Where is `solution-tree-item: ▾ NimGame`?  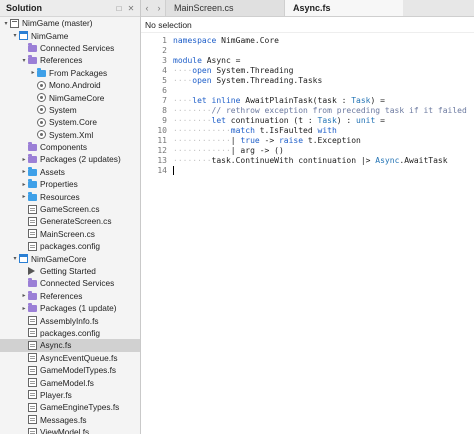
solution-tree-item: ▾ NimGame is located at coordinates (70, 35).